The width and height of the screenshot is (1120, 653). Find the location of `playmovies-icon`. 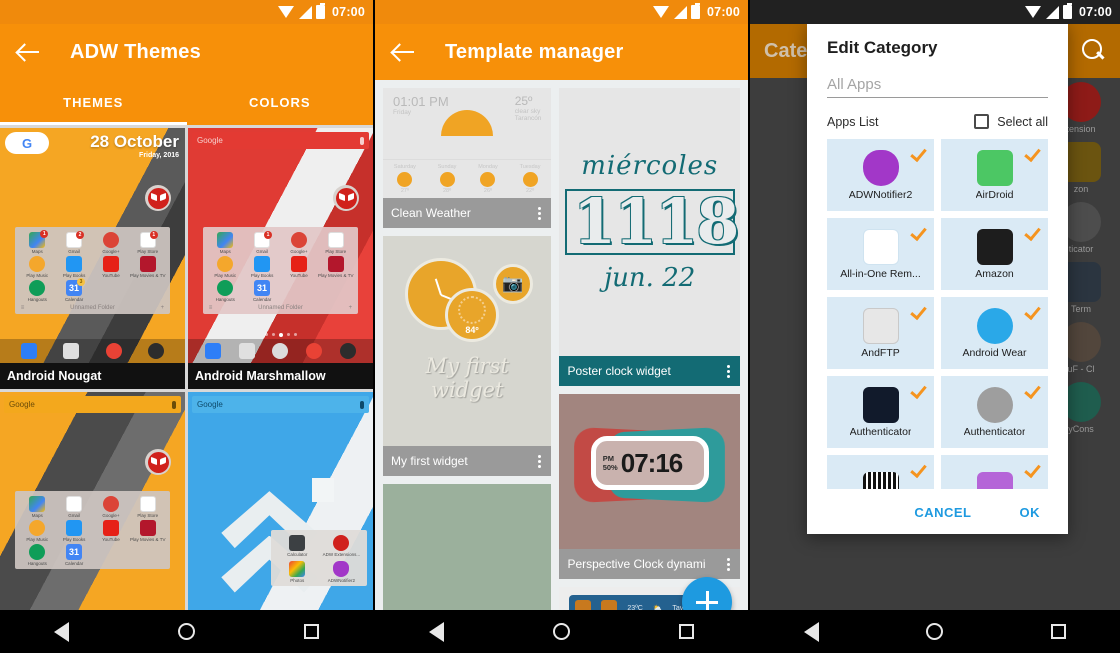

playmovies-icon is located at coordinates (335, 264).